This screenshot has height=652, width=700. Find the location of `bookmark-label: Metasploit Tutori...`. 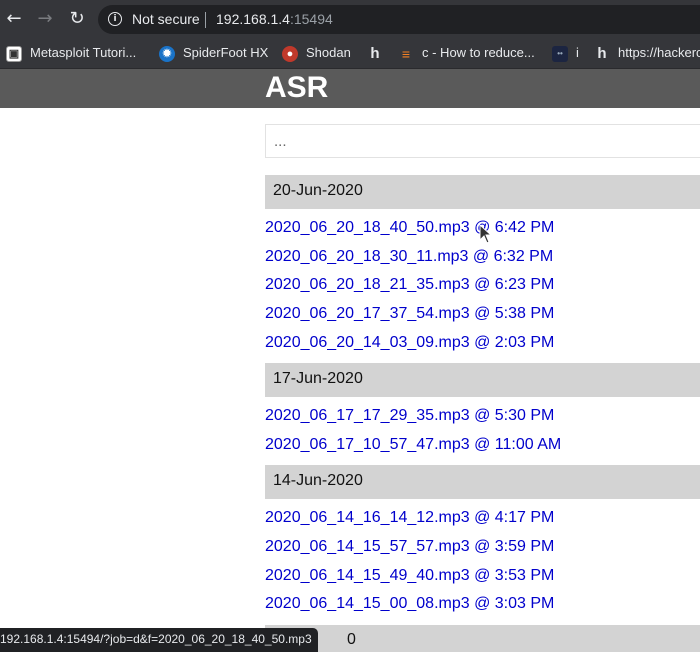

bookmark-label: Metasploit Tutori... is located at coordinates (83, 52).